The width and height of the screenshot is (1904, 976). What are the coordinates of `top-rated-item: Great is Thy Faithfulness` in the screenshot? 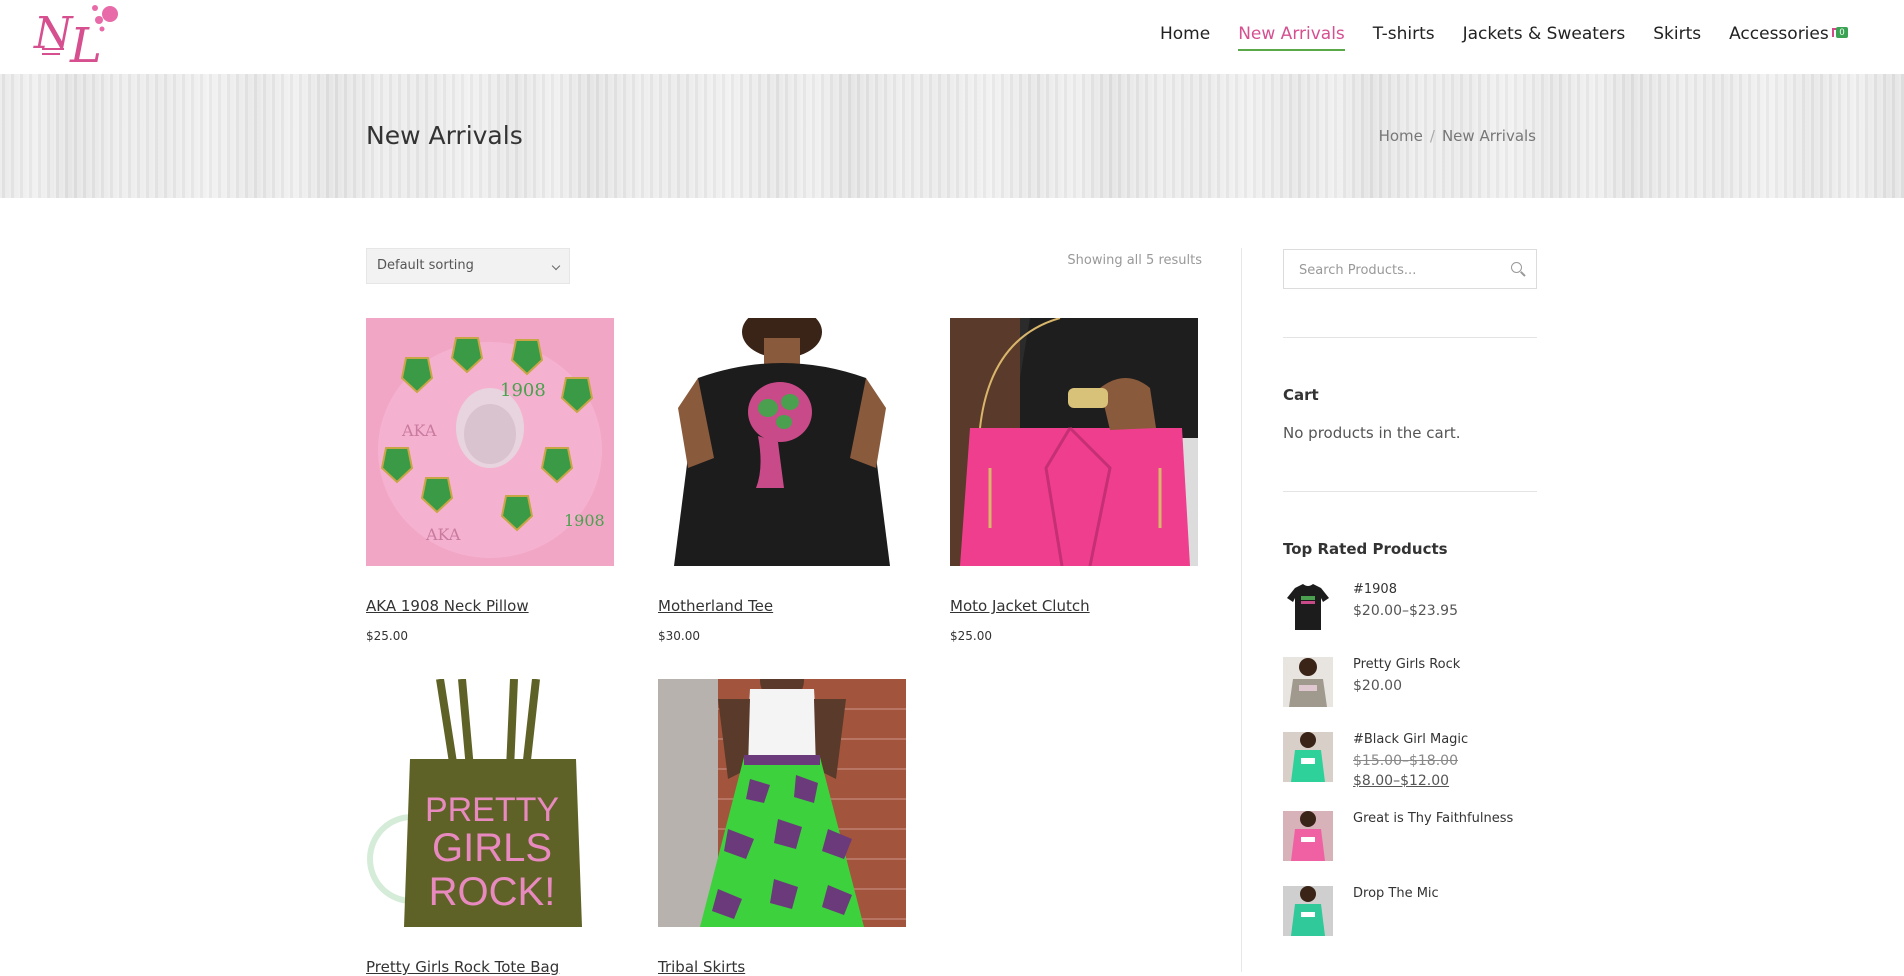 It's located at (1410, 837).